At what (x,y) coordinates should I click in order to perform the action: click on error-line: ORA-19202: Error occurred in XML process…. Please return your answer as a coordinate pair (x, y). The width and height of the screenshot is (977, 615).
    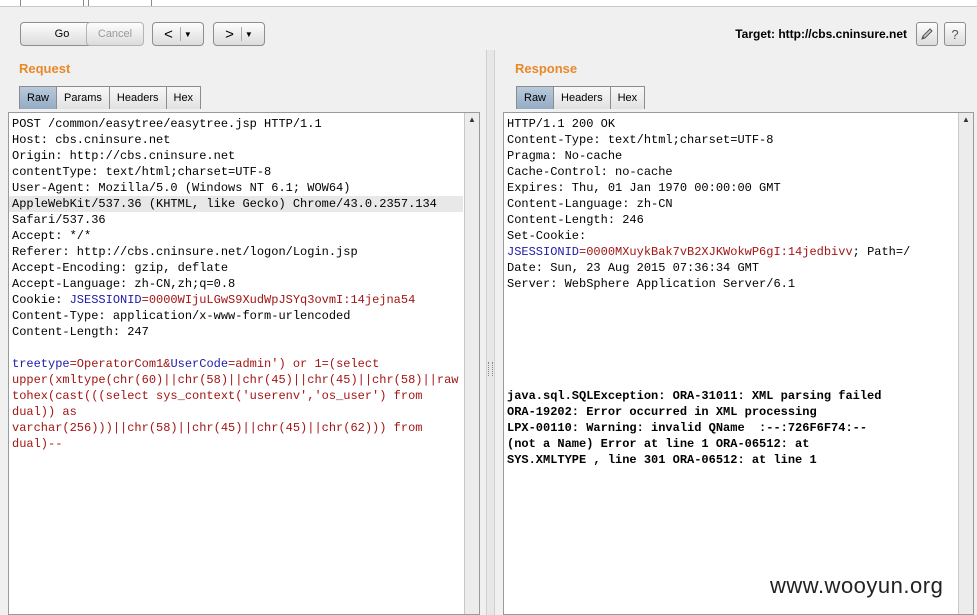
    Looking at the image, I should click on (662, 412).